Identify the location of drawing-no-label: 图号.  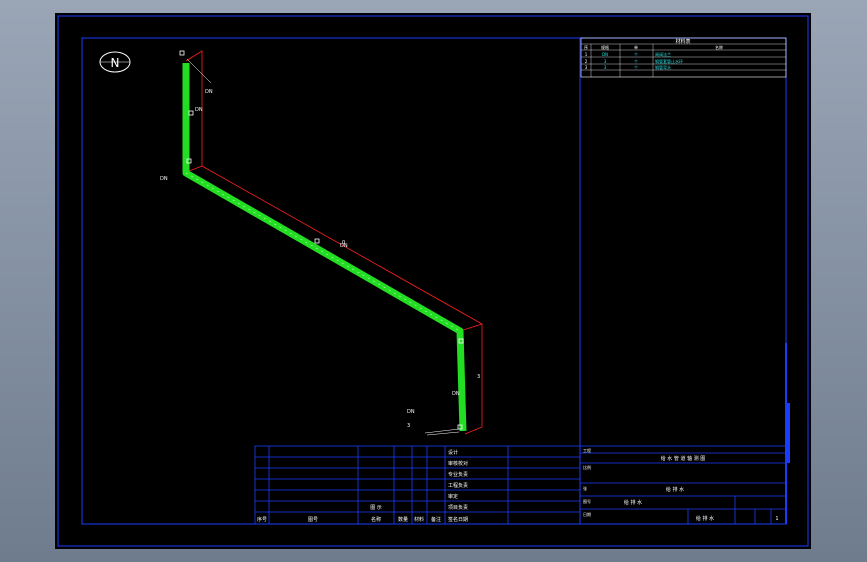
(587, 501).